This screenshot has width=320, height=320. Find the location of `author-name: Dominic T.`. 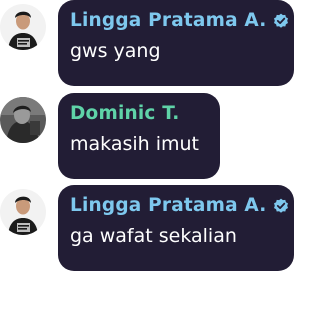

author-name: Dominic T. is located at coordinates (124, 114).